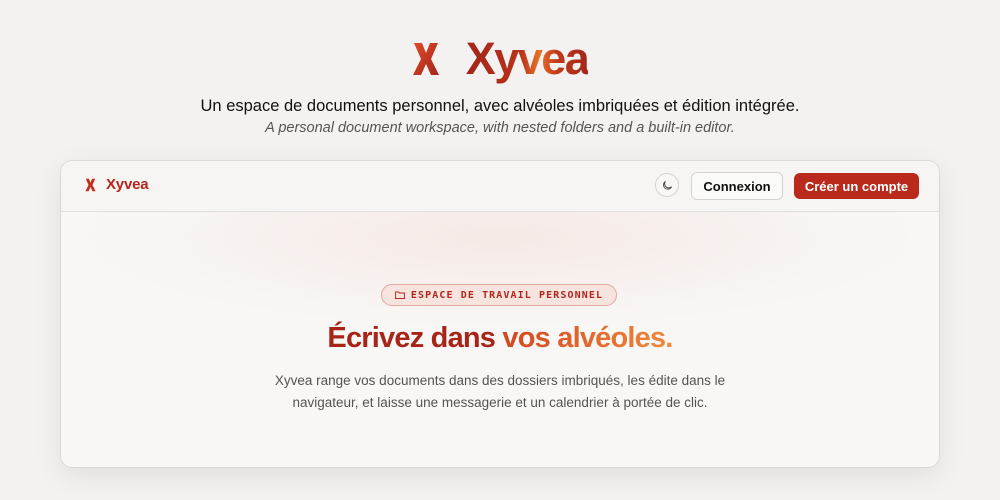 The image size is (1000, 500). Describe the element at coordinates (399, 295) in the screenshot. I see `folder-icon` at that location.